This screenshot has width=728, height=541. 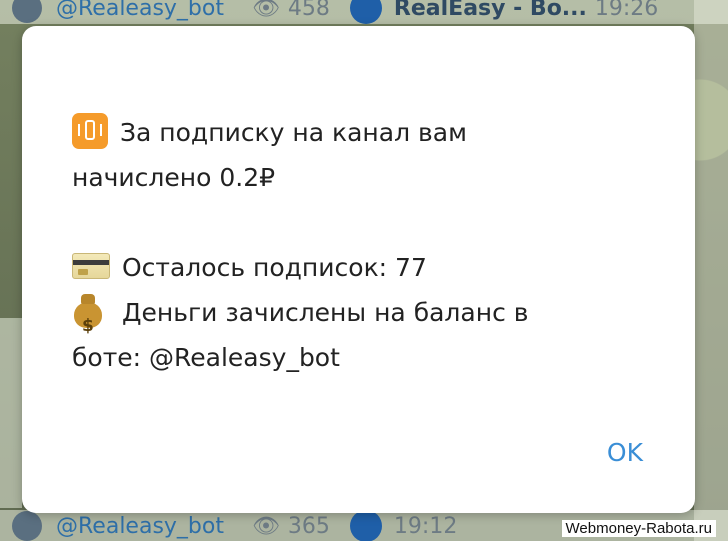 I want to click on message-line-4: Деньги зачислены на баланс в, so click(x=352, y=319).